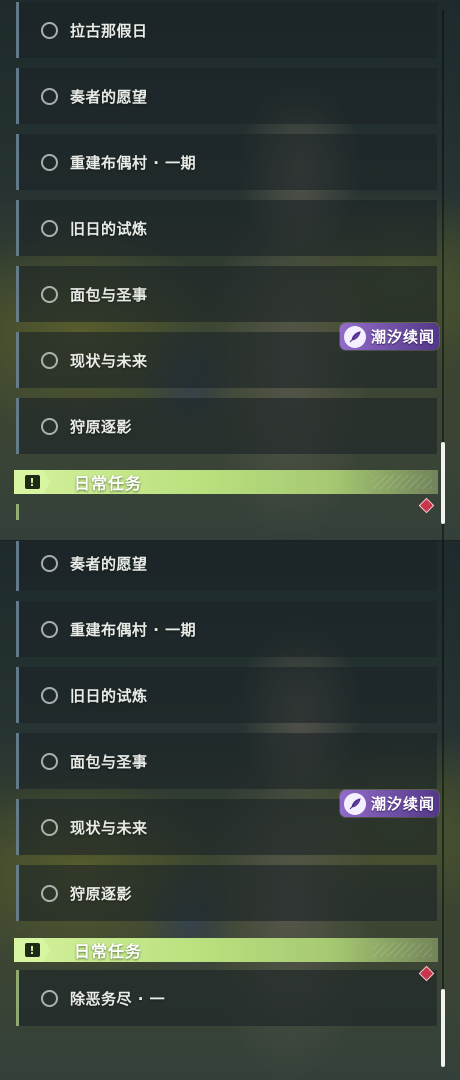  I want to click on quest-label: 除恶务尽 · 一, so click(118, 998).